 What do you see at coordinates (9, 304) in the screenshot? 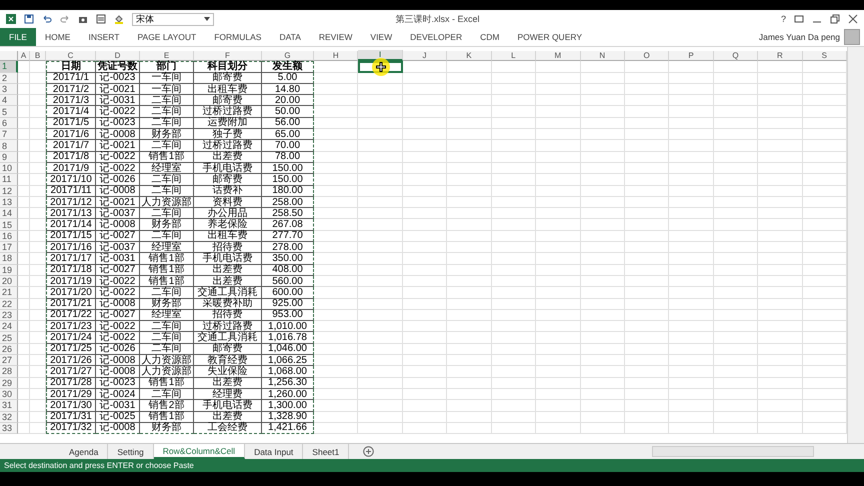
I see `row-header: 22` at bounding box center [9, 304].